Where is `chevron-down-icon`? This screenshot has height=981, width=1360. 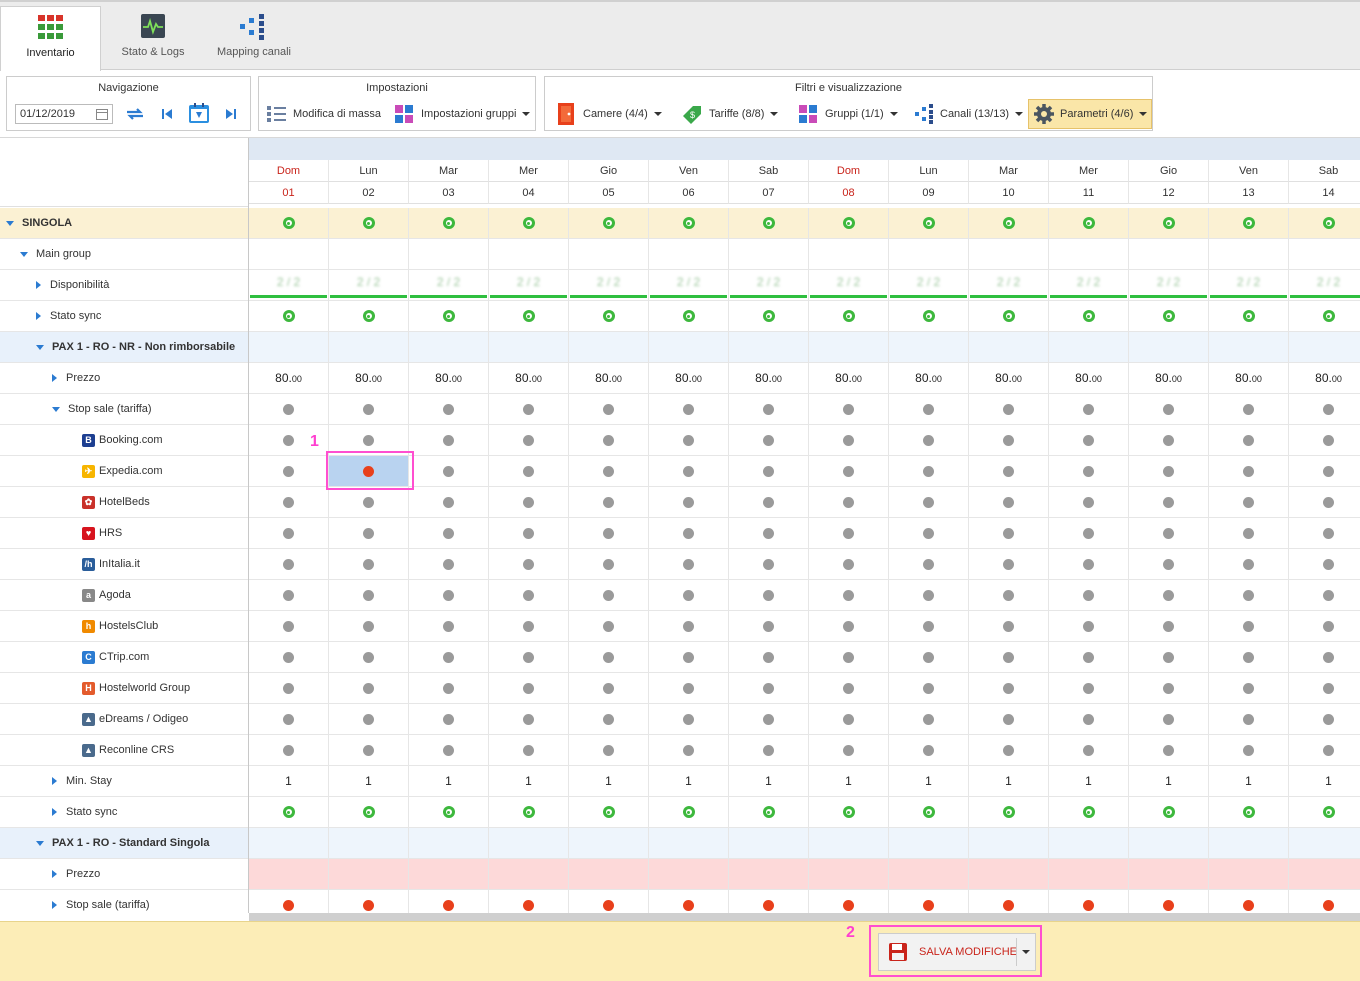 chevron-down-icon is located at coordinates (1026, 952).